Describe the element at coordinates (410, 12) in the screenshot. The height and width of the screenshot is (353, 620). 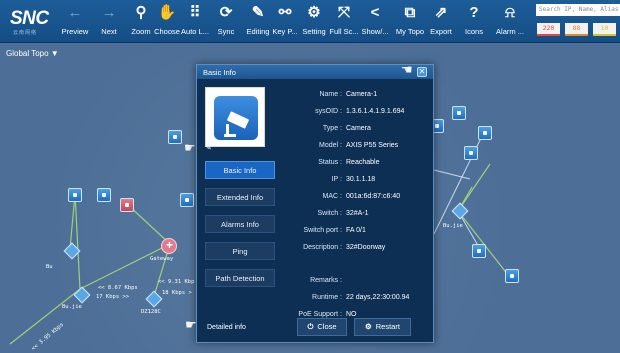
I see `topology-icon: ⧉` at that location.